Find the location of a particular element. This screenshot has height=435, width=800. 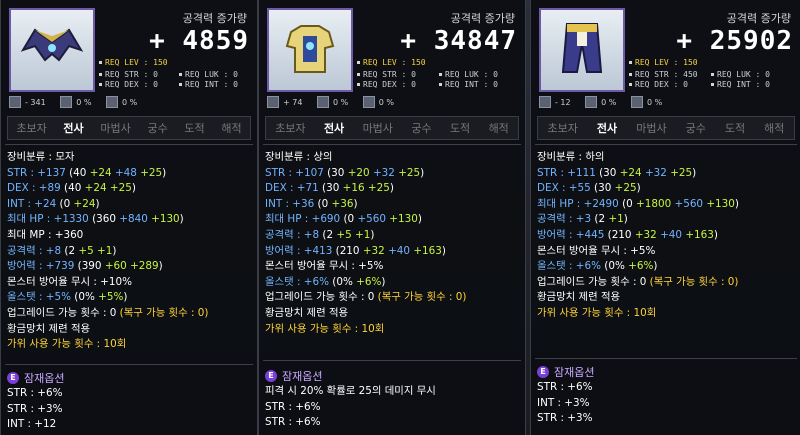

req-str: REQ STR : 450 is located at coordinates (663, 74).